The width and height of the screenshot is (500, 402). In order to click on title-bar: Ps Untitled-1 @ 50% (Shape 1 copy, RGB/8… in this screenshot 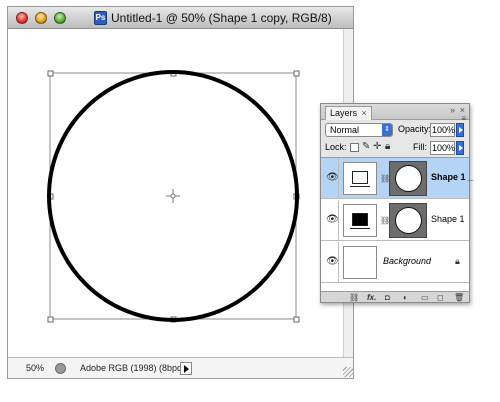, I will do `click(180, 18)`.